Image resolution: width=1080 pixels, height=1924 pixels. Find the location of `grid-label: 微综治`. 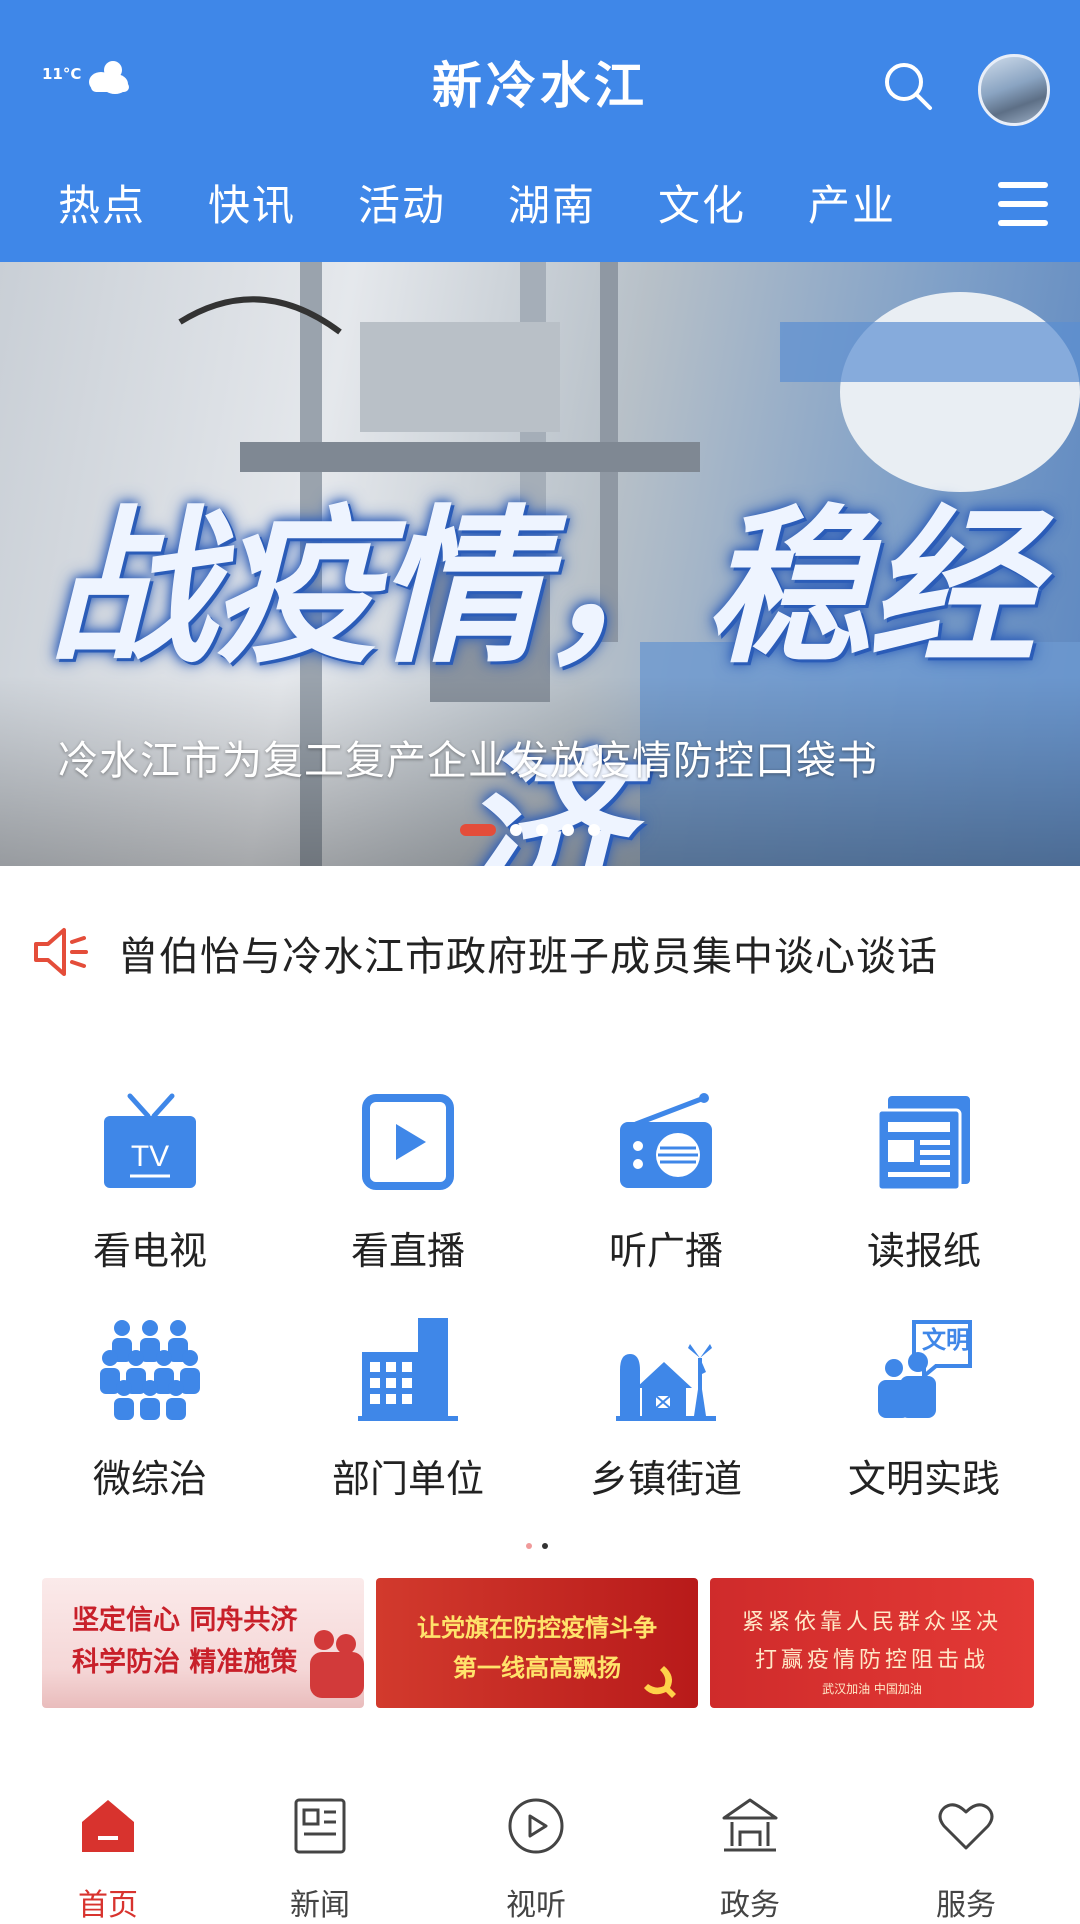

grid-label: 微综治 is located at coordinates (149, 1479).